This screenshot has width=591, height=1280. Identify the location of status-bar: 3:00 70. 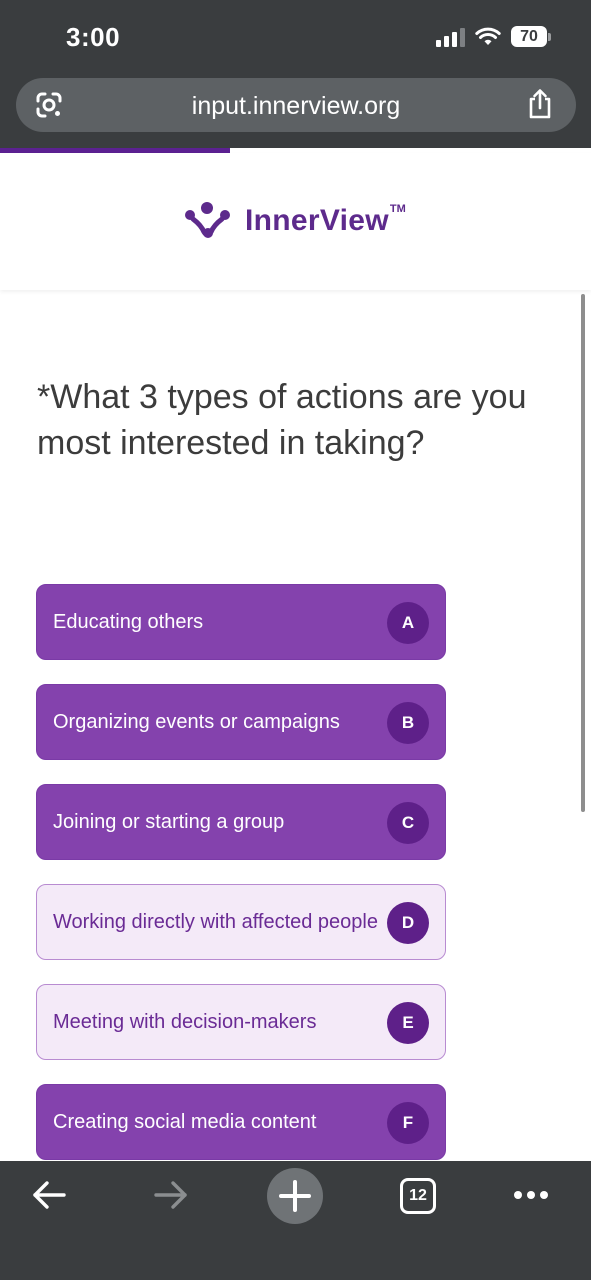
(295, 35).